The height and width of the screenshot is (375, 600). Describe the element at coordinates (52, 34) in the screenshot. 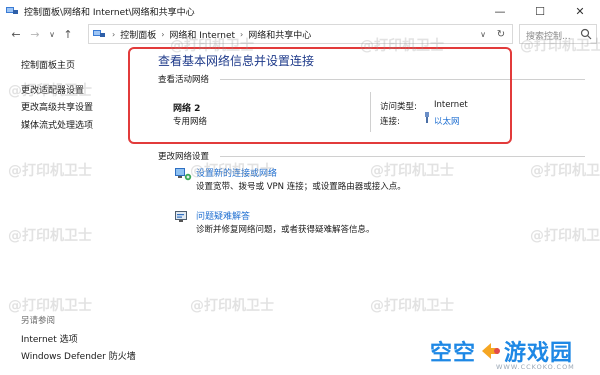

I see `recent-locations-button: ∨` at that location.